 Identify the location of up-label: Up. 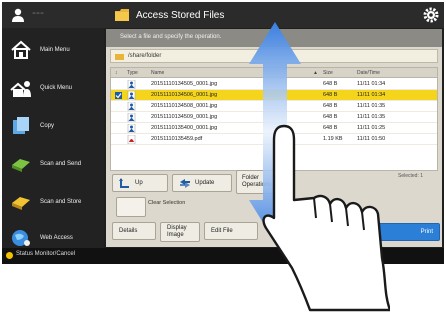
(139, 183).